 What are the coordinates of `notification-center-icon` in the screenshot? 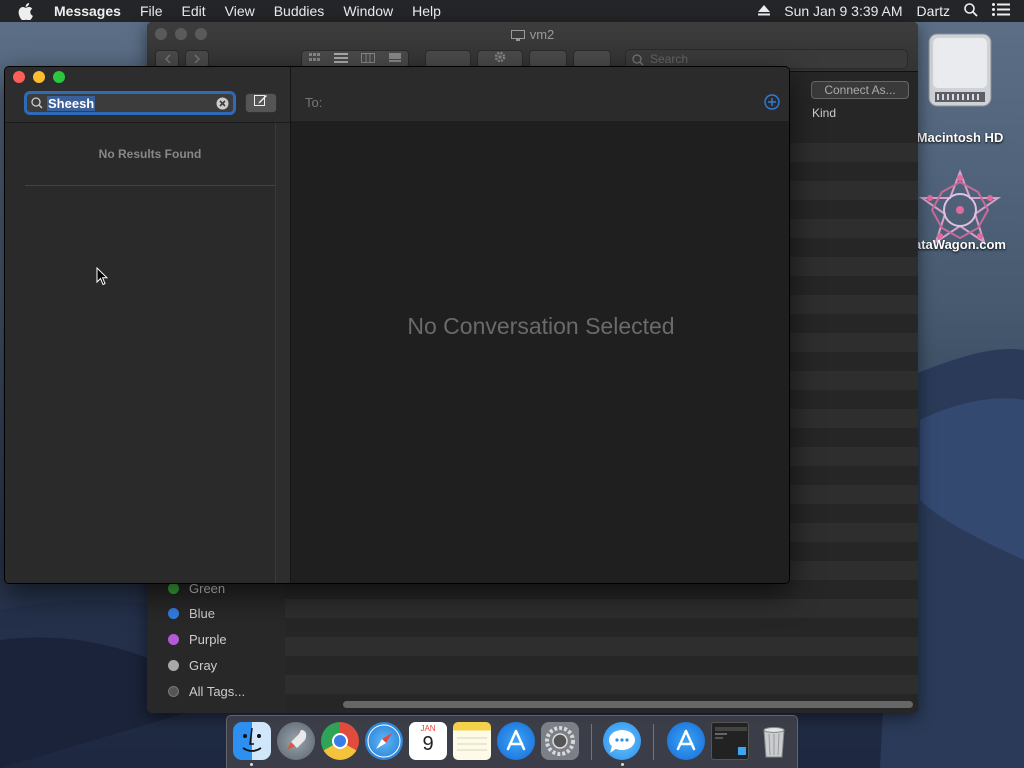 It's located at (1001, 11).